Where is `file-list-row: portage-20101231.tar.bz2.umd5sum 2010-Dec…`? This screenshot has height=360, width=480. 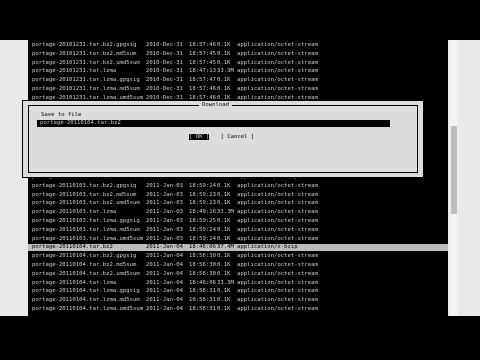 file-list-row: portage-20101231.tar.bz2.umd5sum 2010-Dec… is located at coordinates (238, 63).